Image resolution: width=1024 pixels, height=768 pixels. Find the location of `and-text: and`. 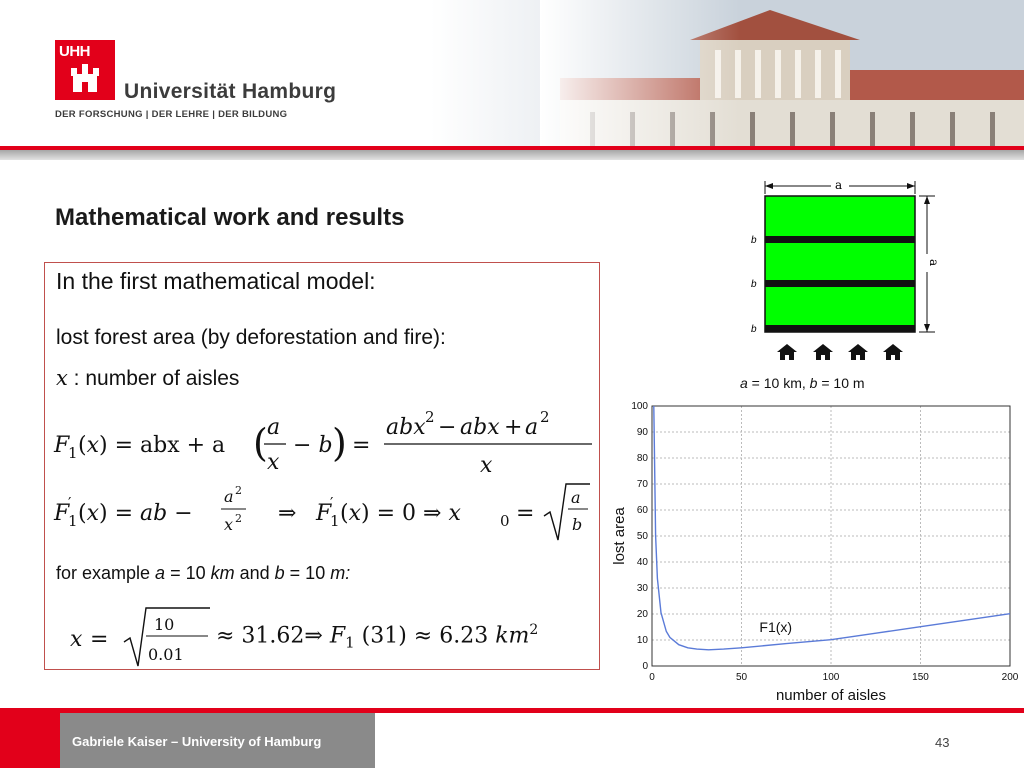

and-text: and is located at coordinates (254, 573).